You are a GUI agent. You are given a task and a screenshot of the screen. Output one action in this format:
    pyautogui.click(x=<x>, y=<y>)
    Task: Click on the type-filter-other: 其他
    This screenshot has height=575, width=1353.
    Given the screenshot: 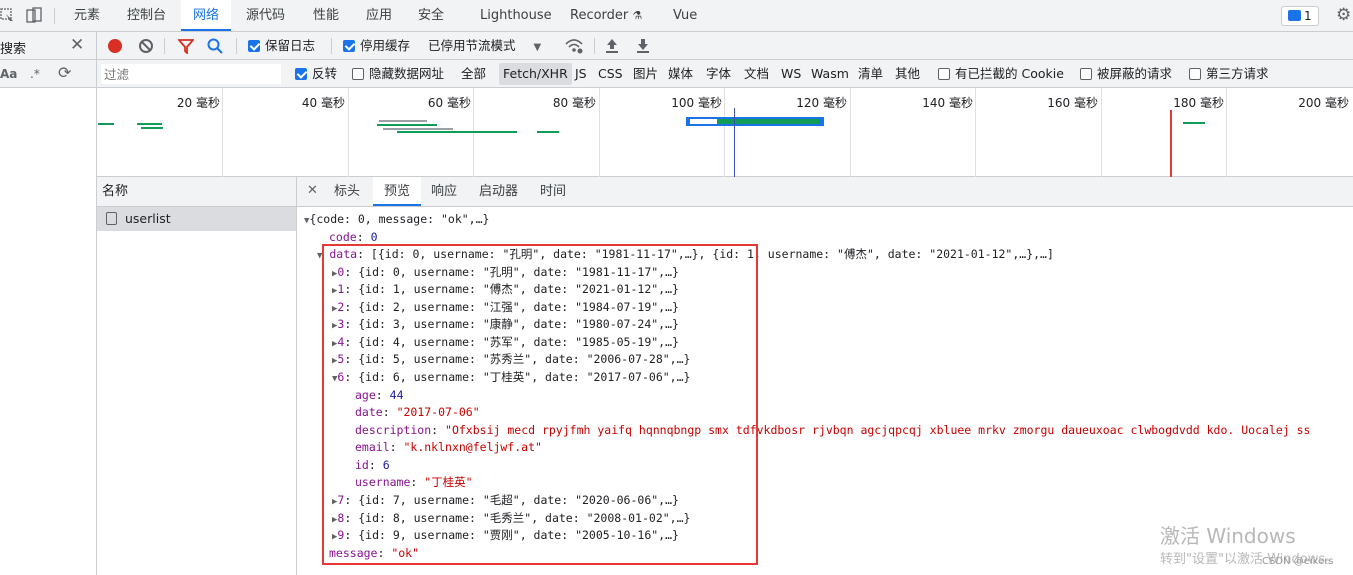 What is the action you would take?
    pyautogui.click(x=907, y=74)
    